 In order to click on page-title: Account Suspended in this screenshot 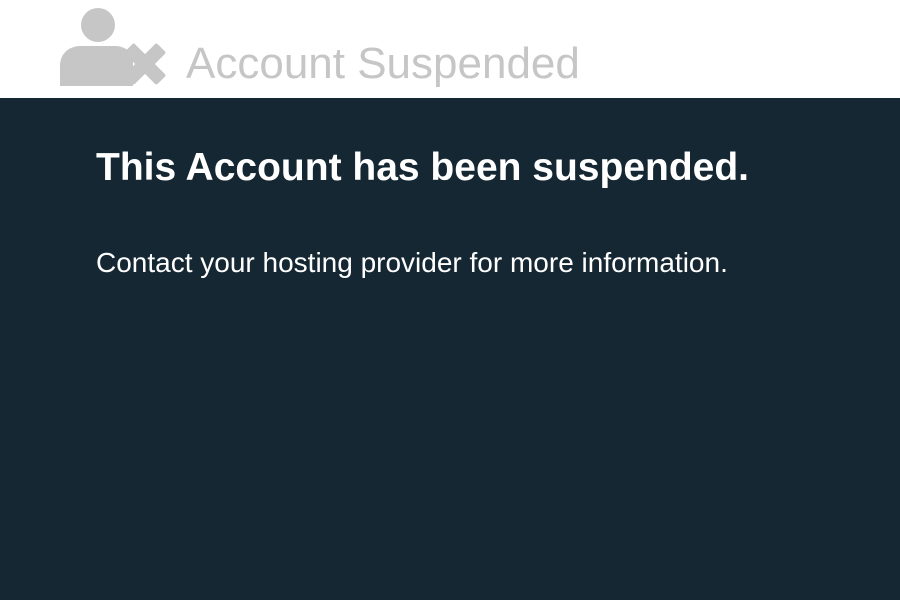, I will do `click(383, 63)`.